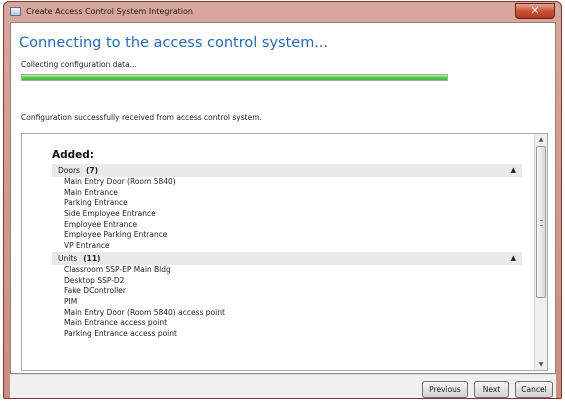 The image size is (565, 402). Describe the element at coordinates (541, 139) in the screenshot. I see `scroll-up-arrow-icon: ▲` at that location.